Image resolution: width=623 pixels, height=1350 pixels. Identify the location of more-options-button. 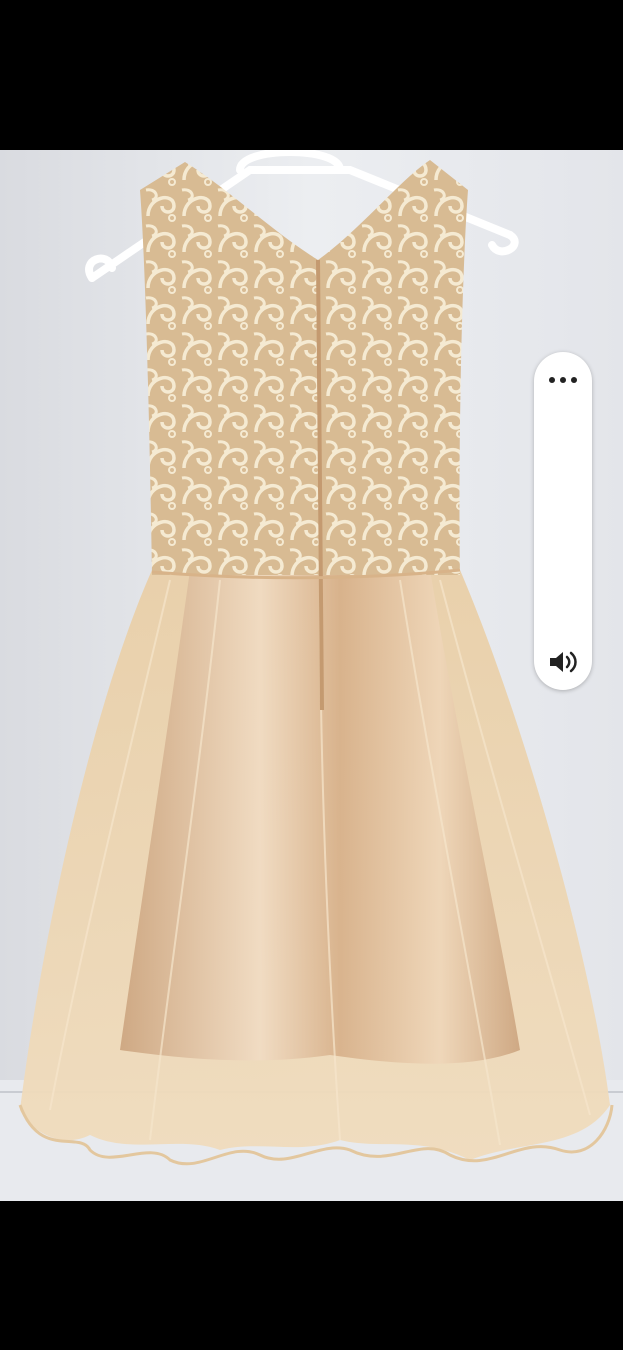
(563, 380).